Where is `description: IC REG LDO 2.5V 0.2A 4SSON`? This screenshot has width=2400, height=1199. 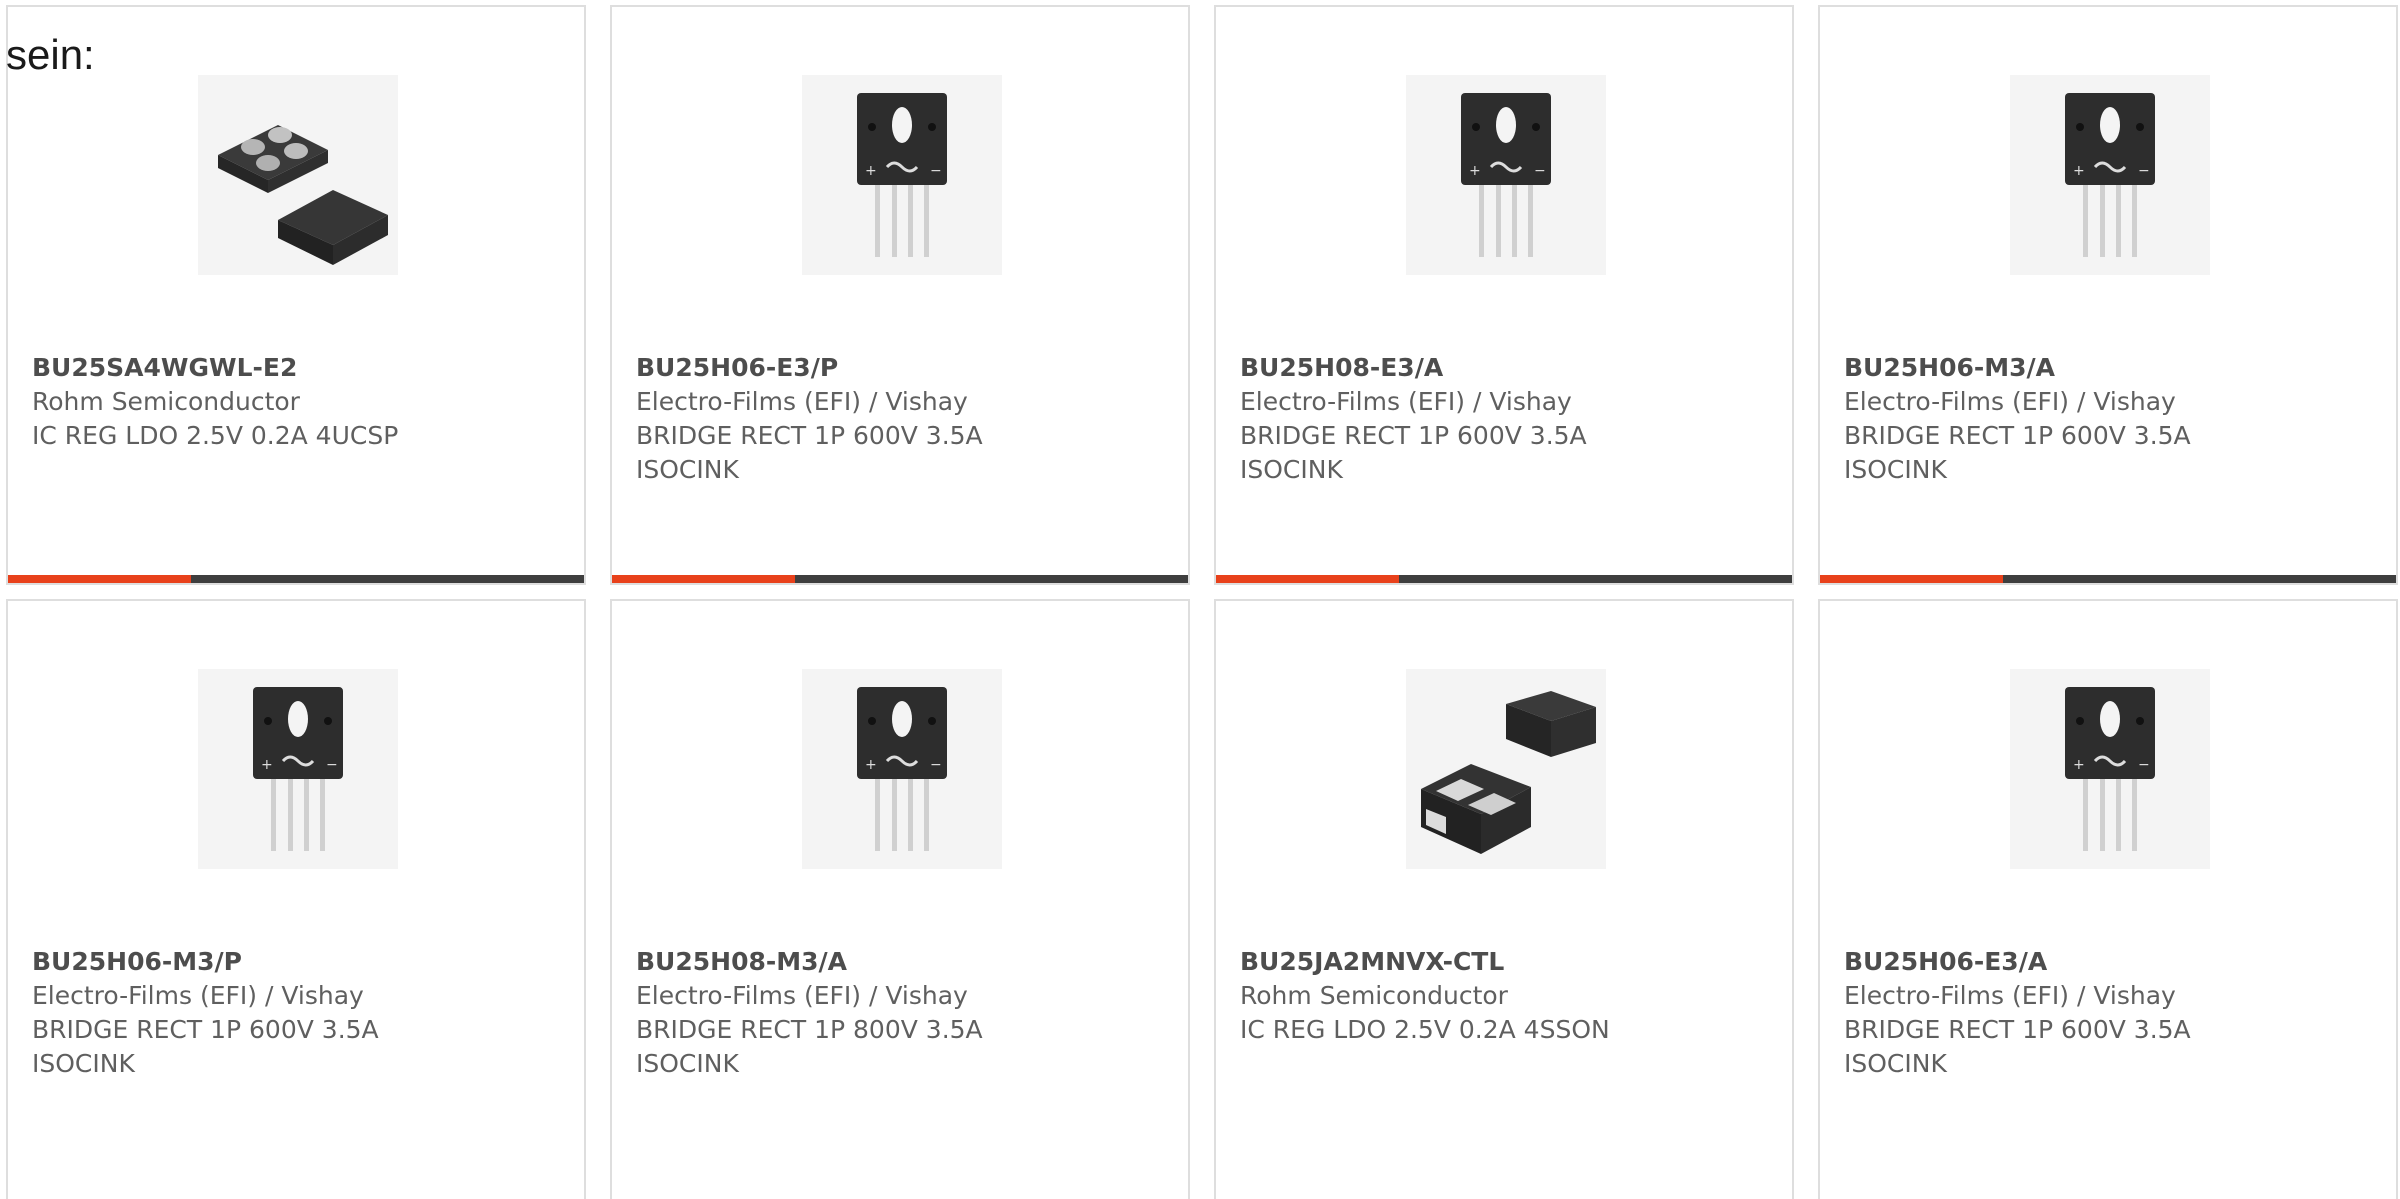
description: IC REG LDO 2.5V 0.2A 4SSON is located at coordinates (1425, 1029).